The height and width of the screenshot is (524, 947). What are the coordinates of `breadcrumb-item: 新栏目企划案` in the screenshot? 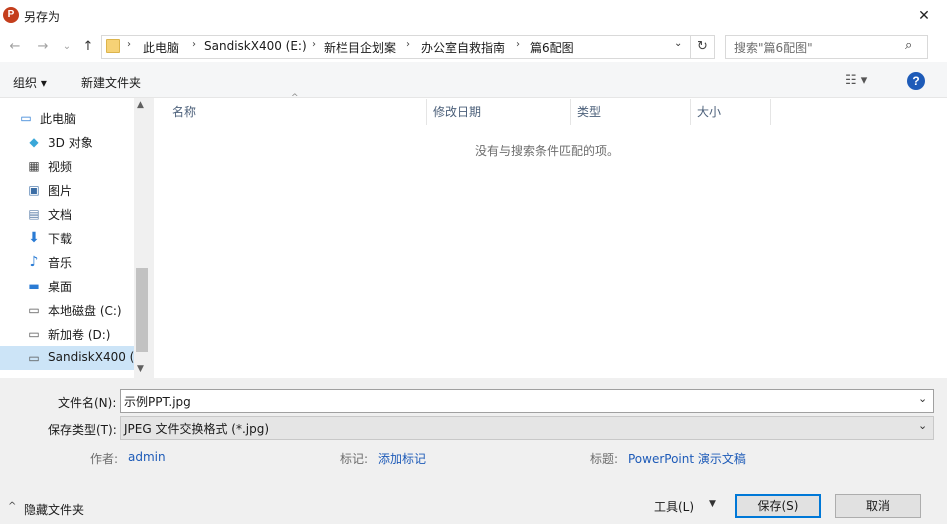 It's located at (360, 47).